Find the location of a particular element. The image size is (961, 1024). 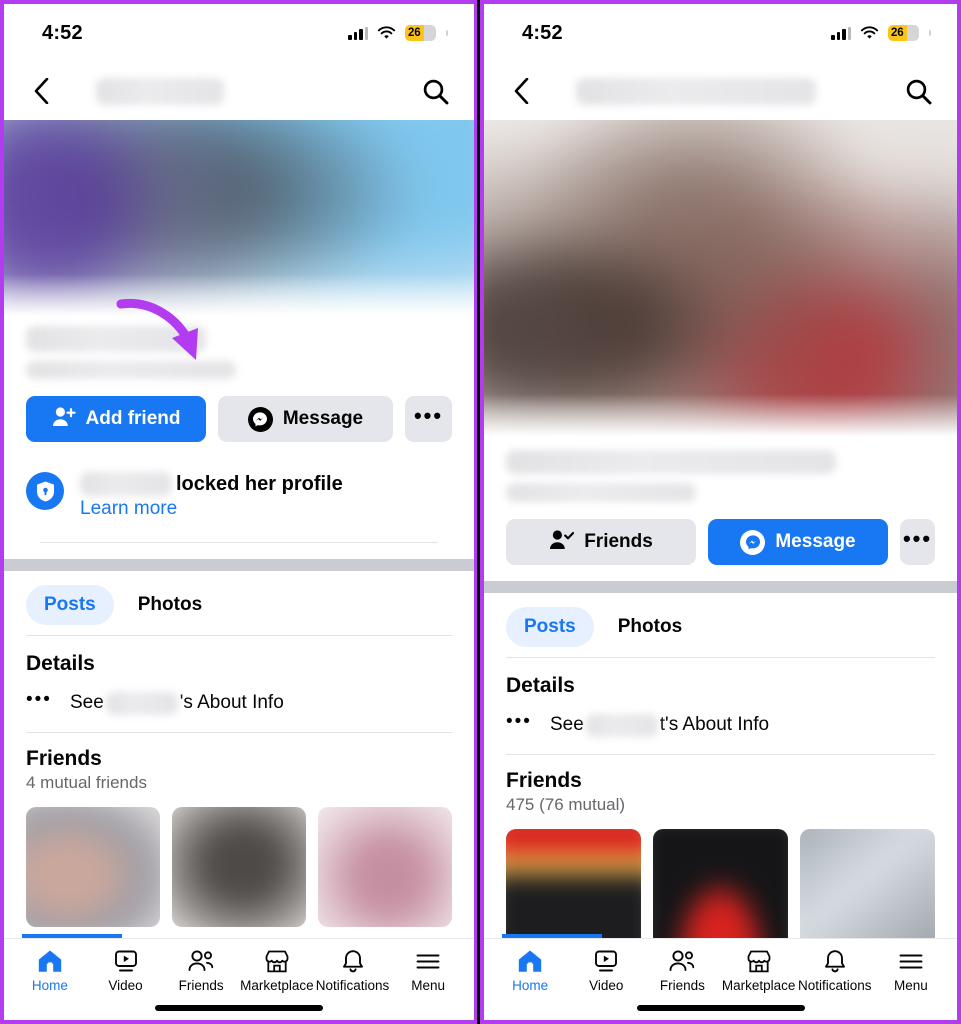

profile-action-buttons-left: Add friend Message ••• is located at coordinates (239, 415).